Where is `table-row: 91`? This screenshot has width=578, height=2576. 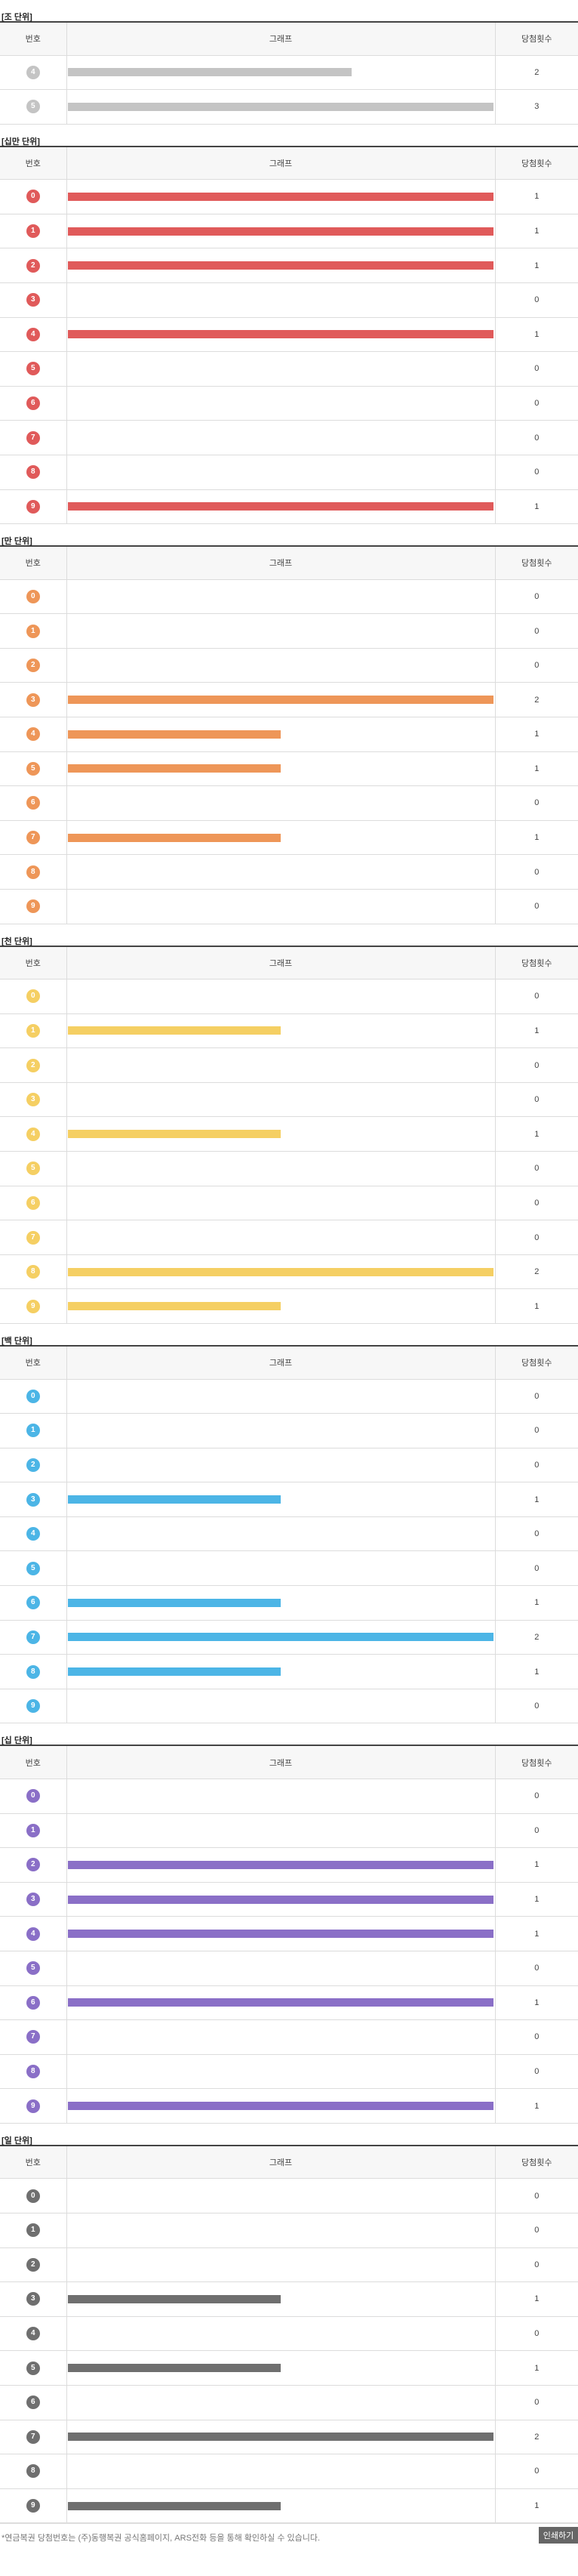
table-row: 91 is located at coordinates (289, 2506).